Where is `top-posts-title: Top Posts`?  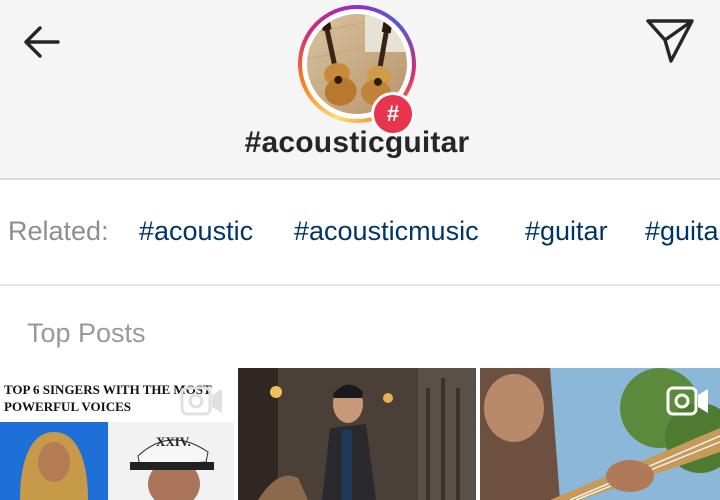
top-posts-title: Top Posts is located at coordinates (86, 333).